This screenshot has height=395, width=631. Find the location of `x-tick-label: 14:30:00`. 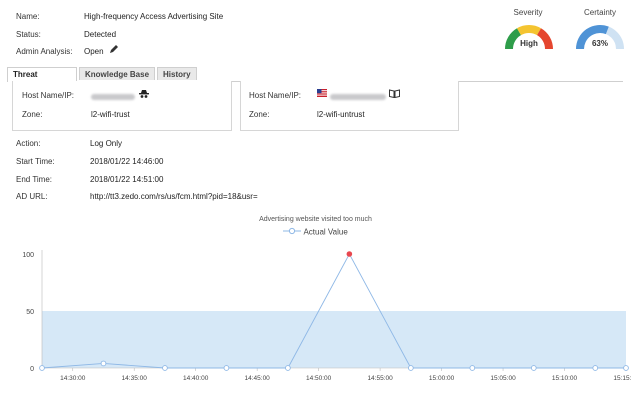

x-tick-label: 14:30:00 is located at coordinates (73, 378).